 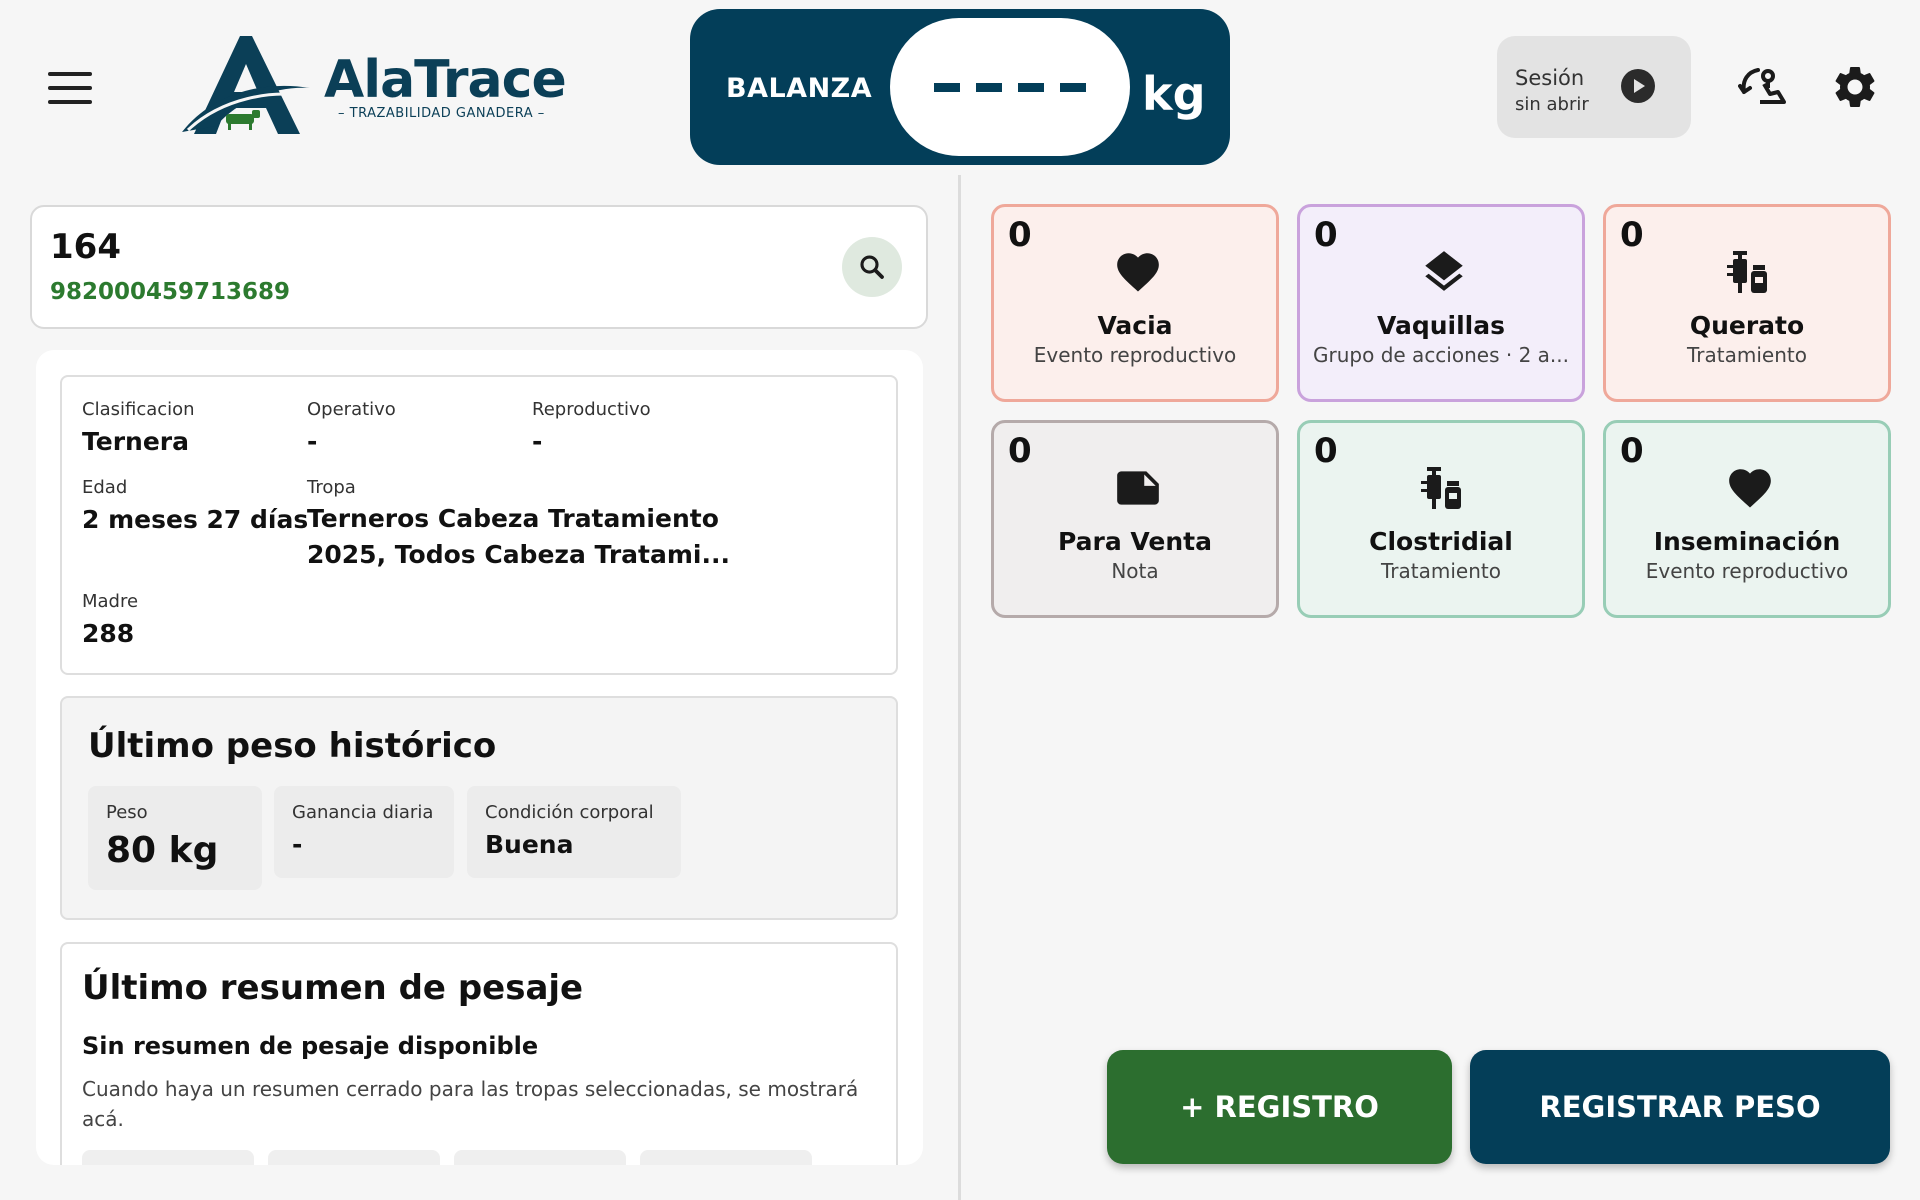 I want to click on clasificacion-value: Ternera, so click(x=135, y=441).